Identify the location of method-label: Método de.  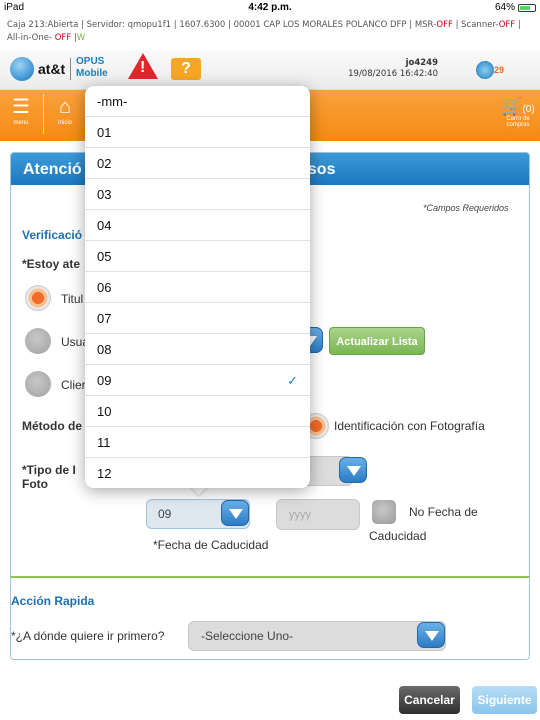
(52, 426).